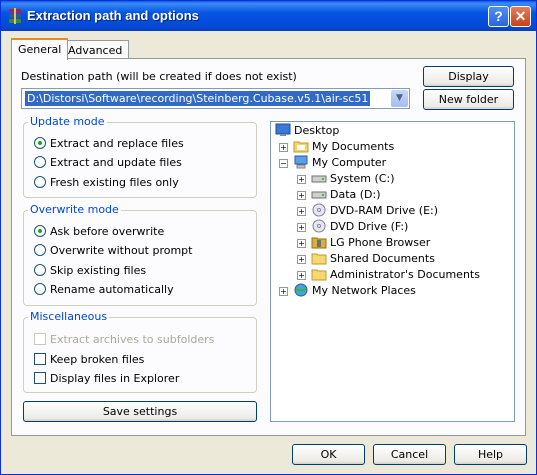  What do you see at coordinates (317, 130) in the screenshot?
I see `tree-item-label: Desktop` at bounding box center [317, 130].